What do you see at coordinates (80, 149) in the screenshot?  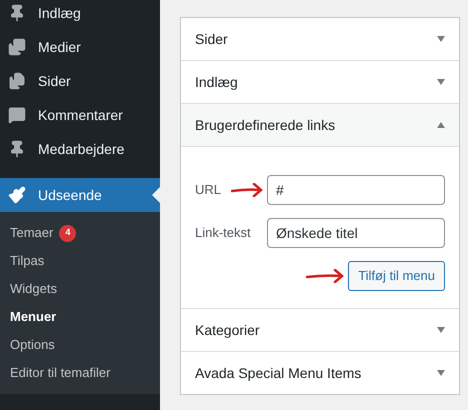 I see `sidebar-item: Medarbejdere` at bounding box center [80, 149].